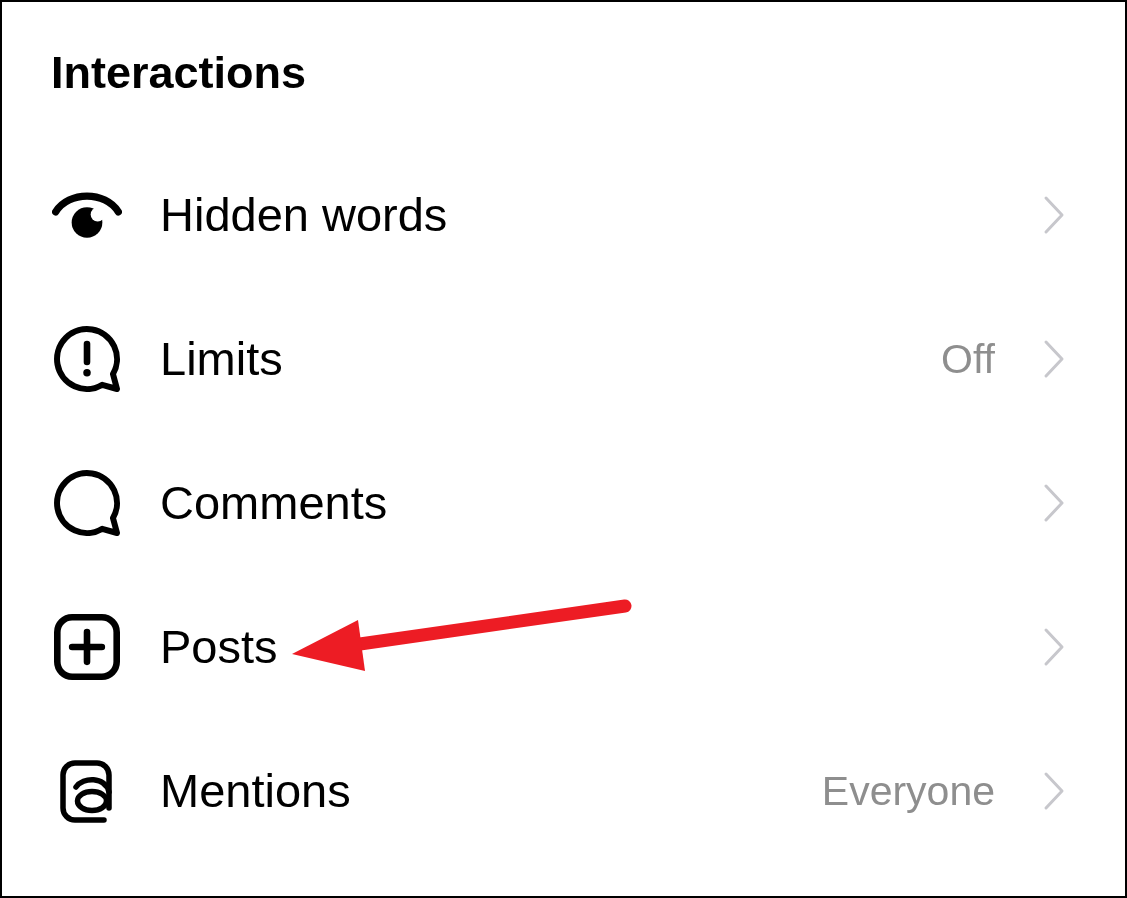  I want to click on at-sign-icon, so click(87, 791).